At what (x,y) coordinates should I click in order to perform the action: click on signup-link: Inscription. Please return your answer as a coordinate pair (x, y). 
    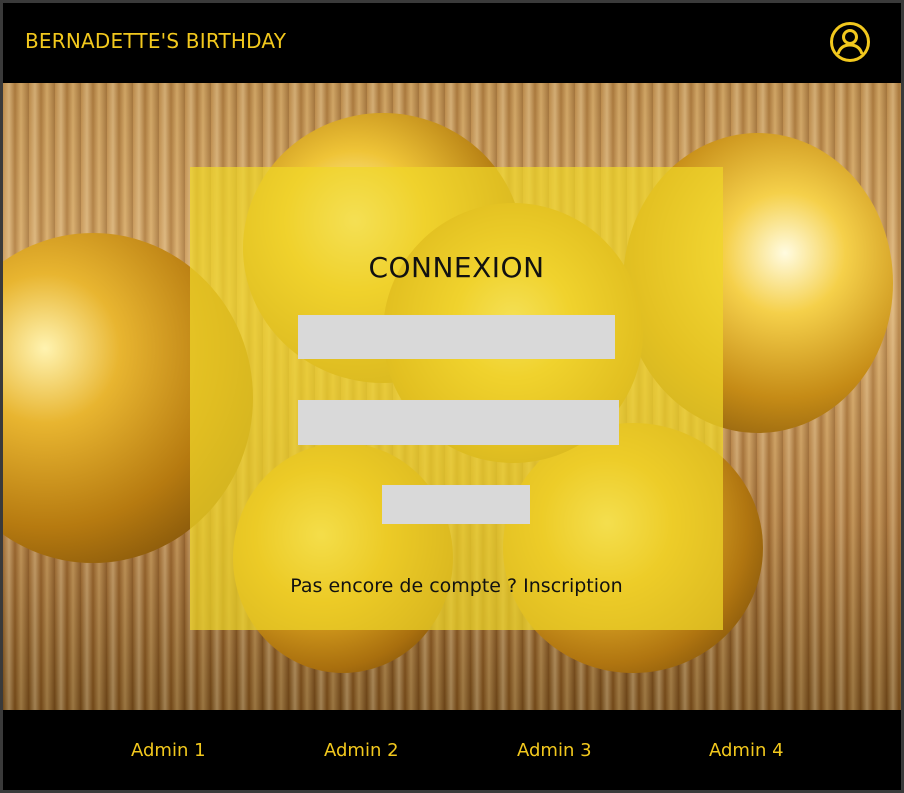
    Looking at the image, I should click on (573, 586).